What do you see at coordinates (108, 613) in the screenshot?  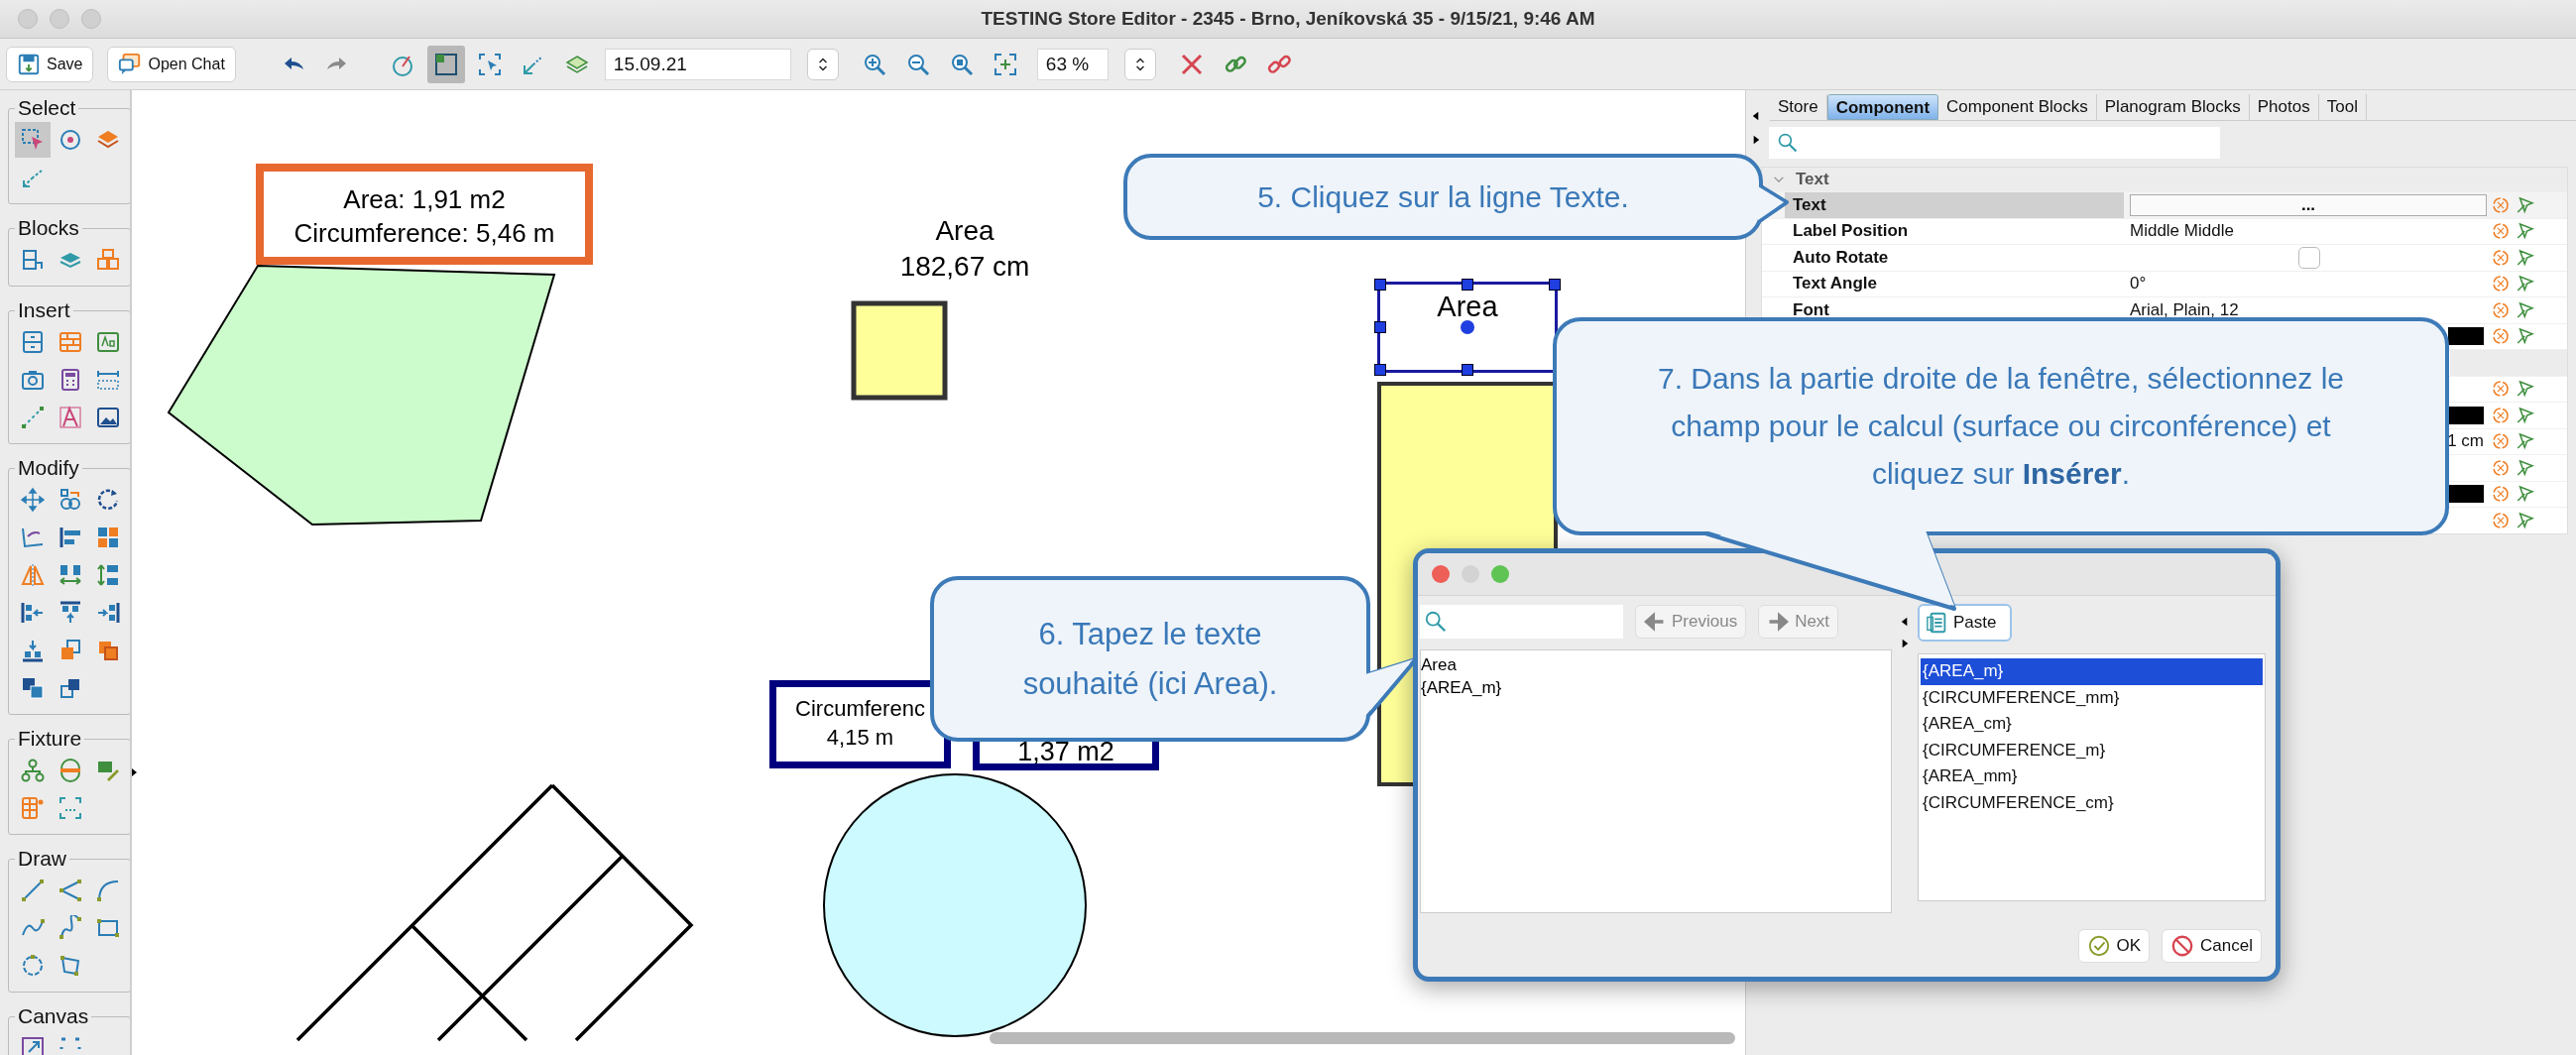 I see `align-right-arrow-icon` at bounding box center [108, 613].